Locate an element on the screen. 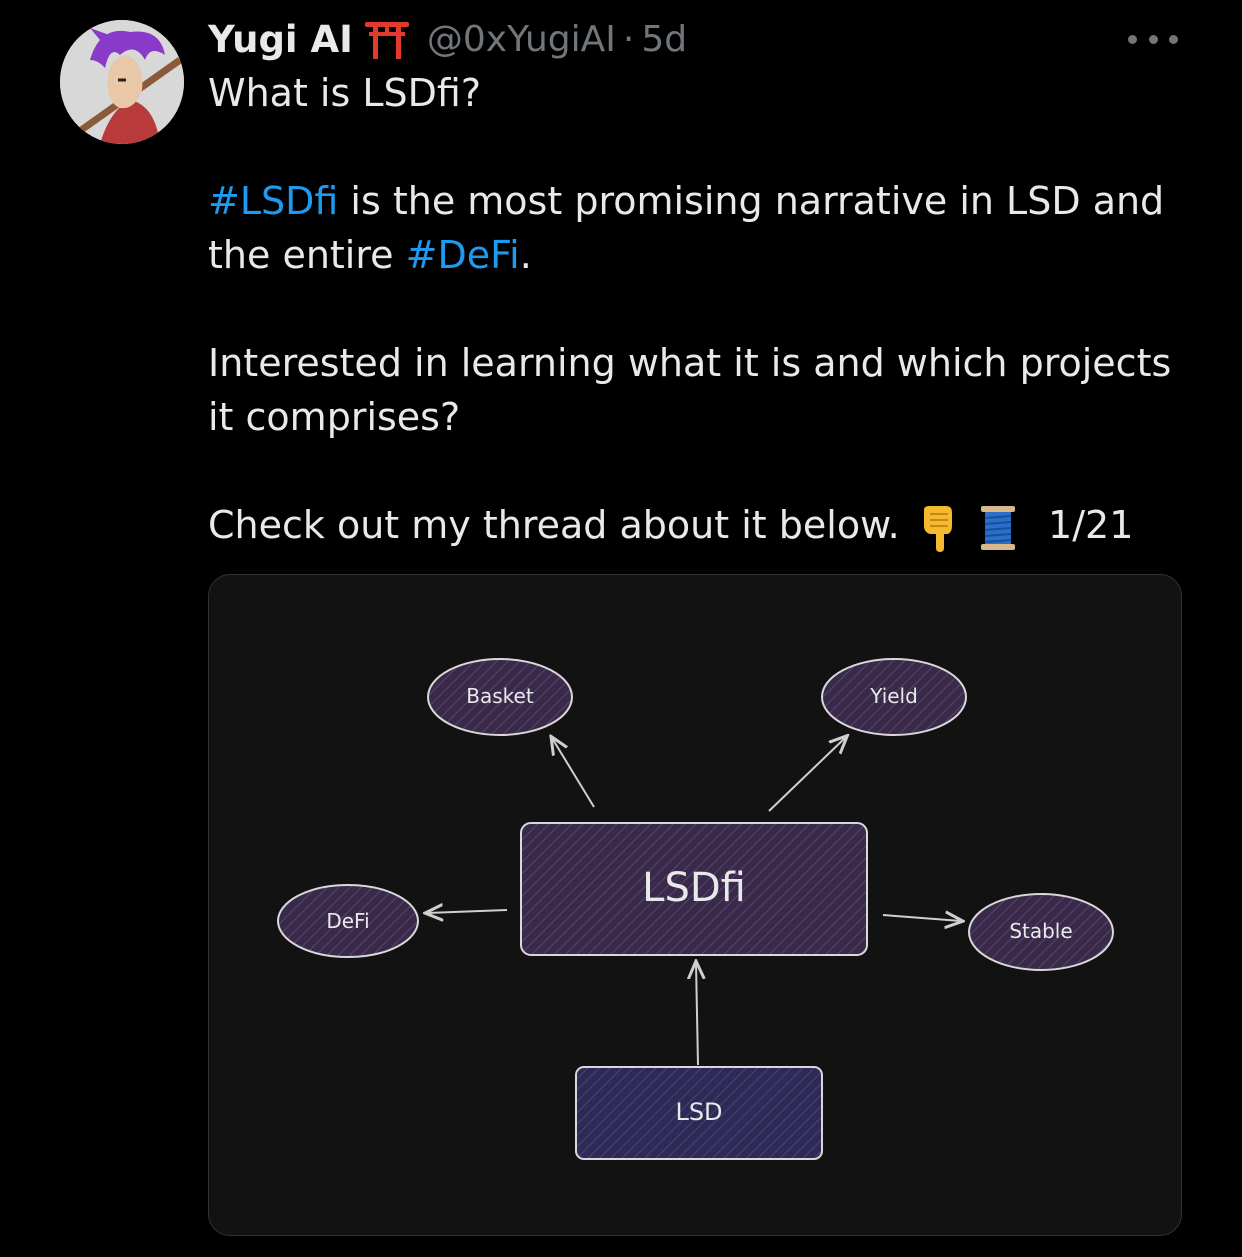 The image size is (1242, 1257). lsd-label: LSD is located at coordinates (698, 1112).